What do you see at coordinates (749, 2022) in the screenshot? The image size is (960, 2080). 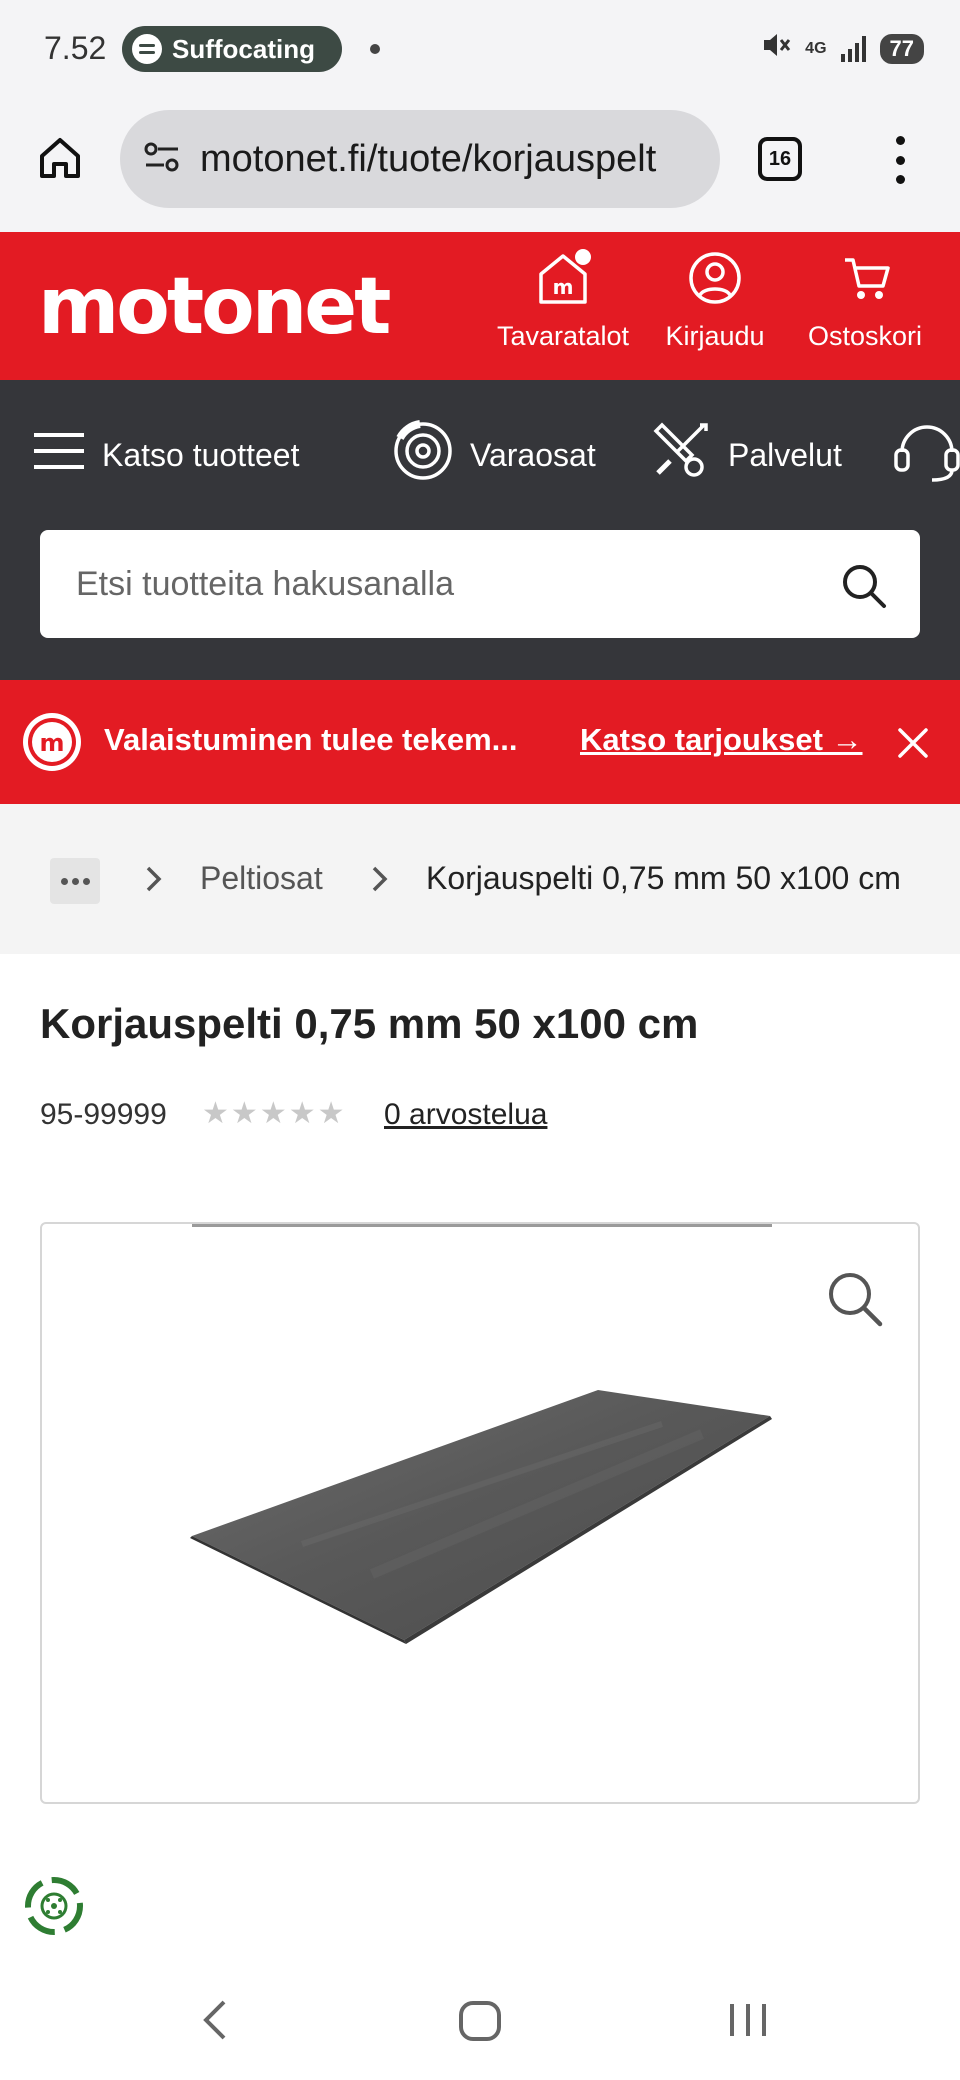 I see `recent-apps-icon` at bounding box center [749, 2022].